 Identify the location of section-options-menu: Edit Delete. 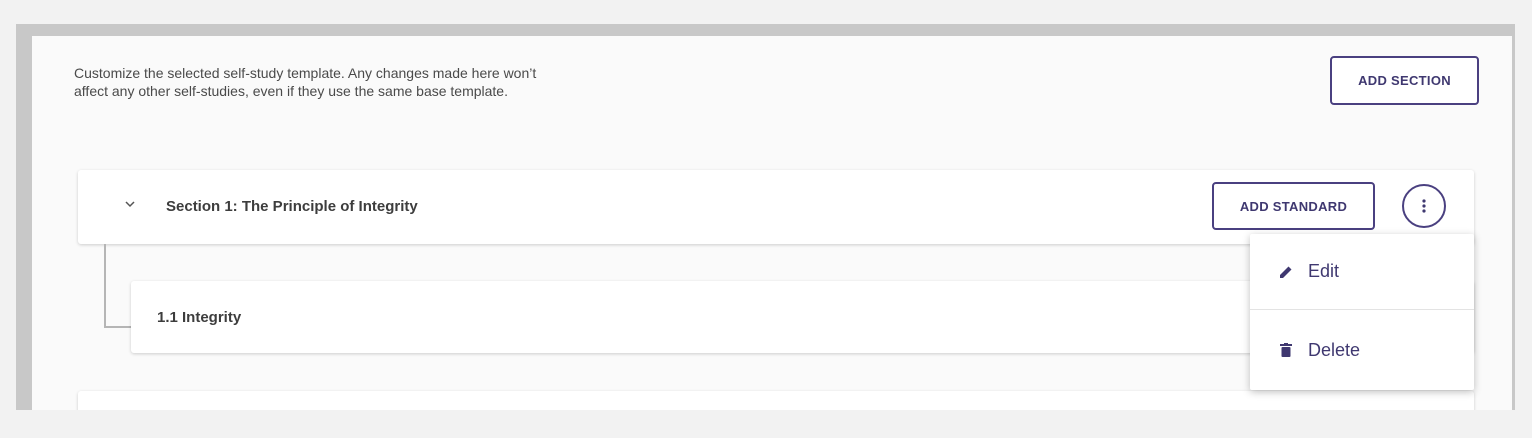
(1362, 312).